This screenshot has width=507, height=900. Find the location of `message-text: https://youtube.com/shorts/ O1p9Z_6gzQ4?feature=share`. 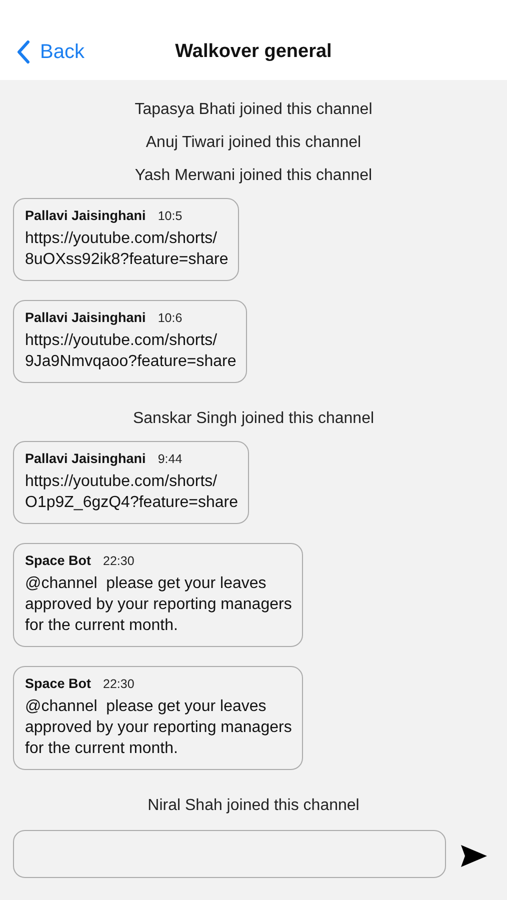

message-text: https://youtube.com/shorts/ O1p9Z_6gzQ4?feature=share is located at coordinates (131, 492).